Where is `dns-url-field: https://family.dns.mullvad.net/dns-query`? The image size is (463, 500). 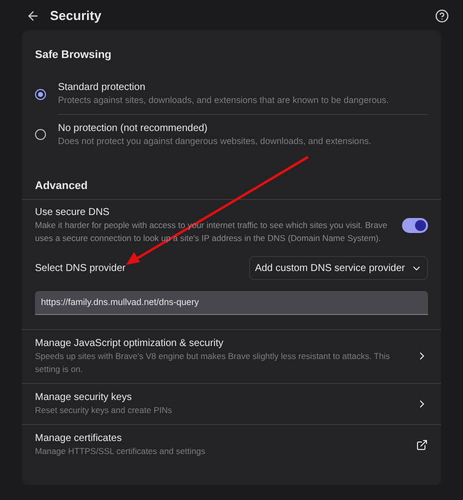 dns-url-field: https://family.dns.mullvad.net/dns-query is located at coordinates (231, 302).